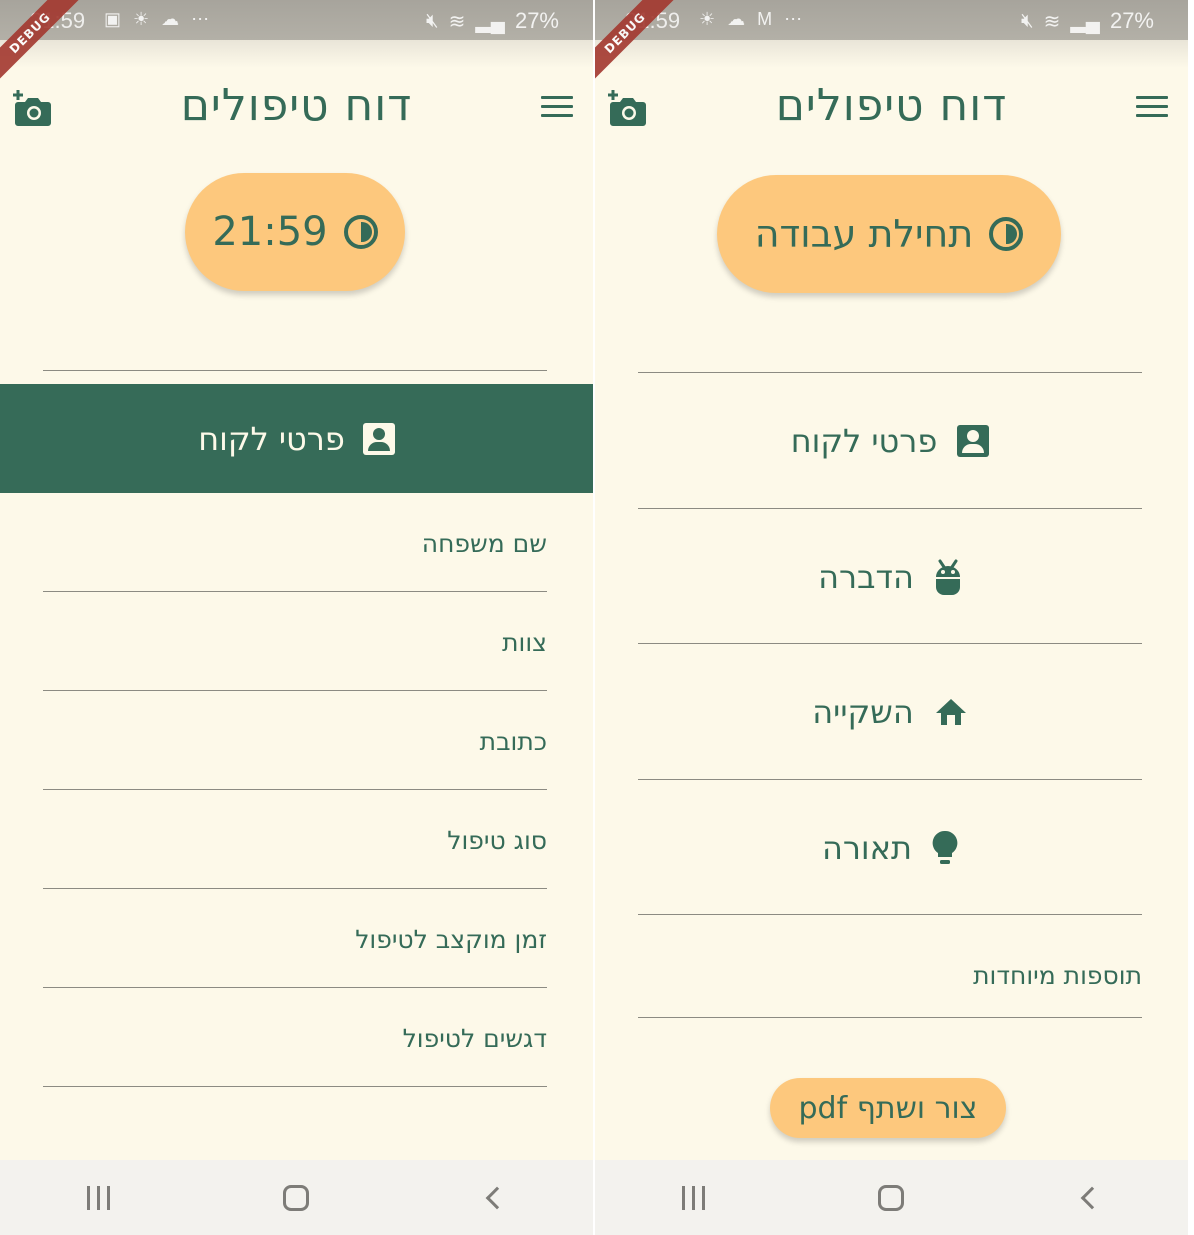  Describe the element at coordinates (864, 440) in the screenshot. I see `menu-item-label: פרטי לקוח` at that location.